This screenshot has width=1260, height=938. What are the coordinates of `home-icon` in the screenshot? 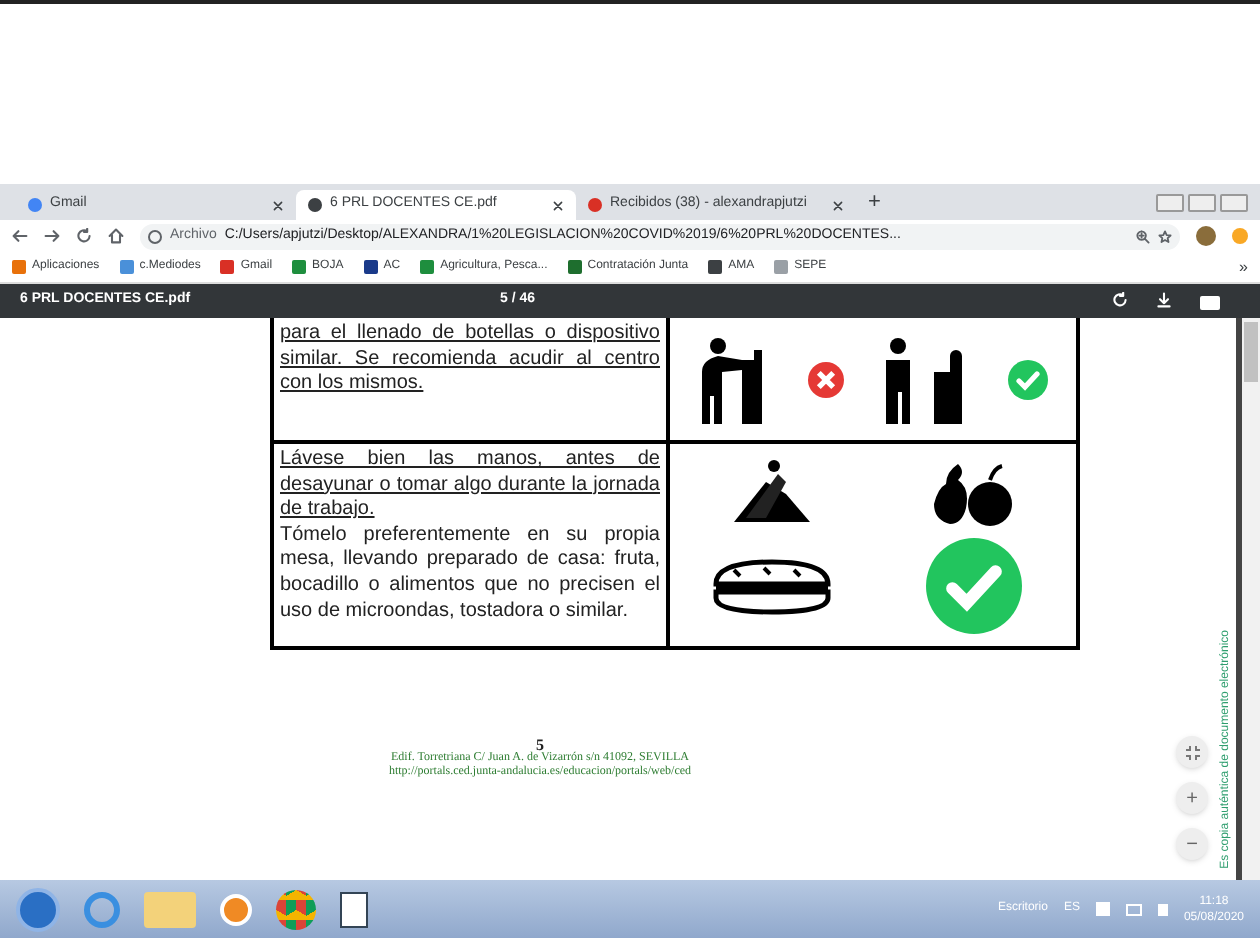 It's located at (116, 236).